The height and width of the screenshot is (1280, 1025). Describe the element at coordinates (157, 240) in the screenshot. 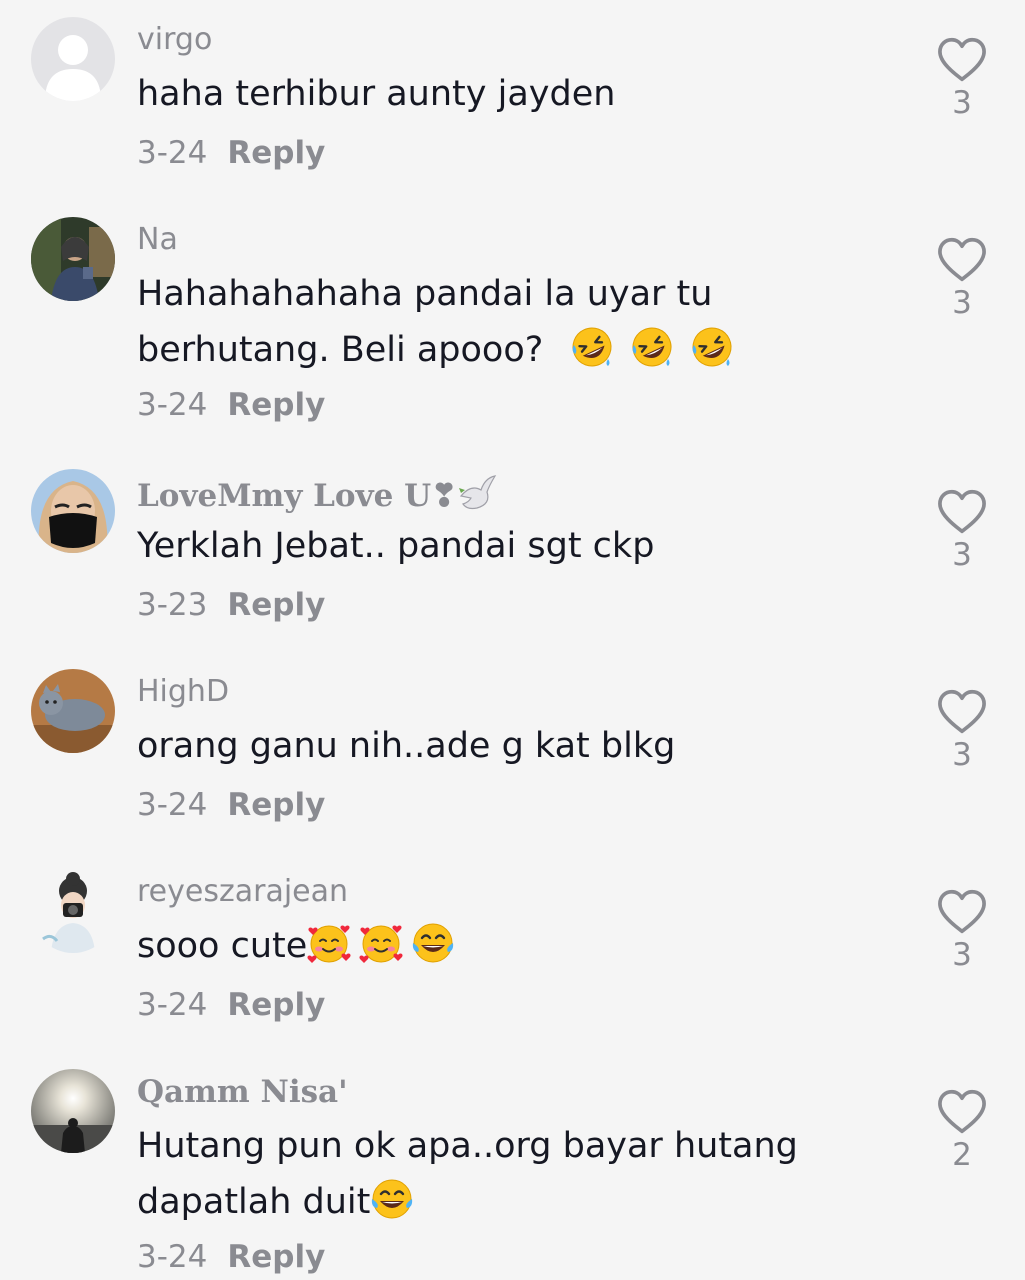

I see `comment-username: Na` at that location.